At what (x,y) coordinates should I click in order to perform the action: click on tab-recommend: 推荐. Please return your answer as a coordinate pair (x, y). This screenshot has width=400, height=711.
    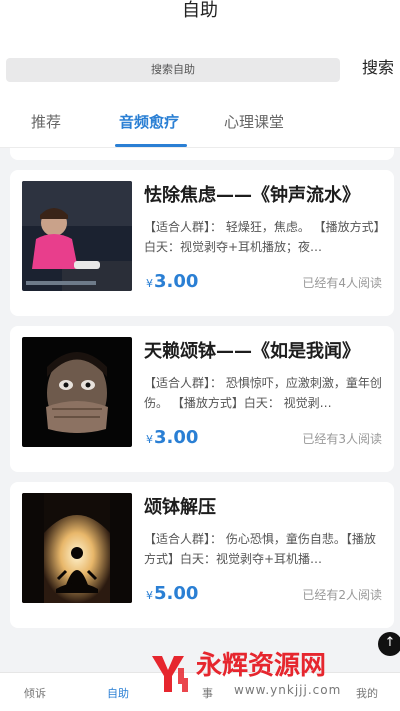
    Looking at the image, I should click on (46, 122).